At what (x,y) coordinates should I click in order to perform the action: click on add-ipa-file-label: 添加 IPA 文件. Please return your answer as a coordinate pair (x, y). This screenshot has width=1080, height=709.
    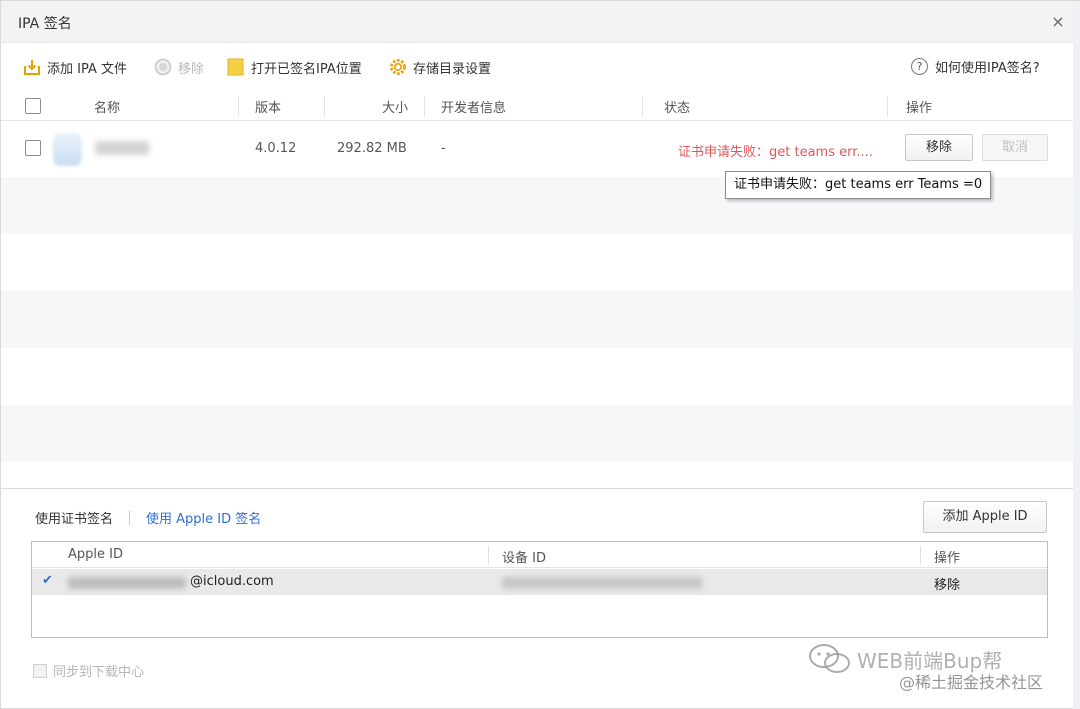
    Looking at the image, I should click on (87, 69).